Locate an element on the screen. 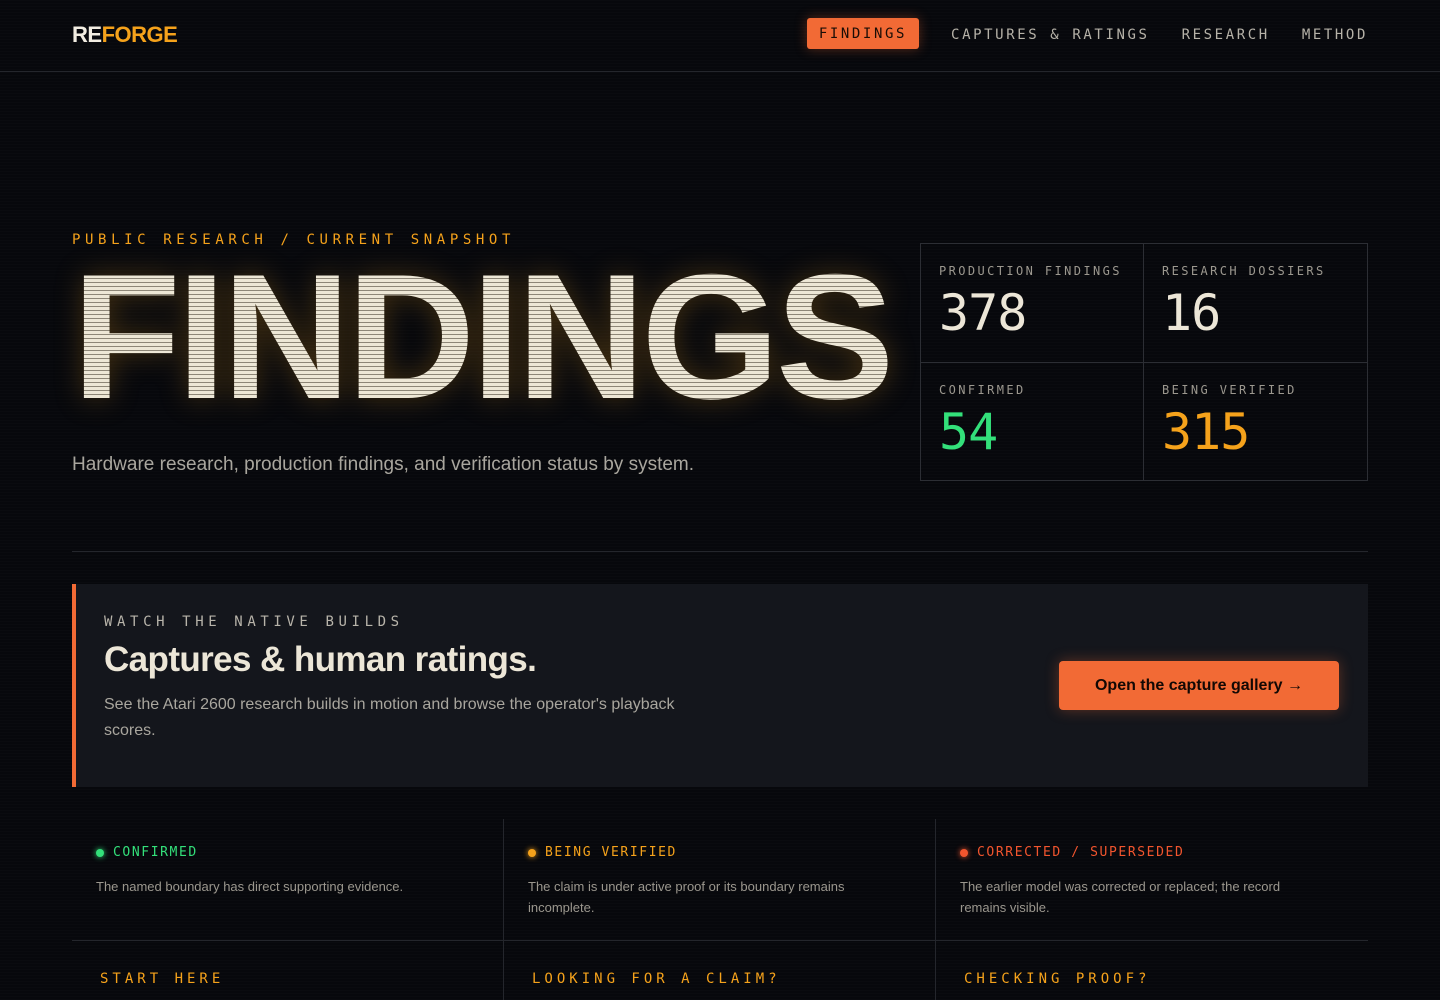  stat-label: PRODUCTION FINDINGS is located at coordinates (1030, 271).